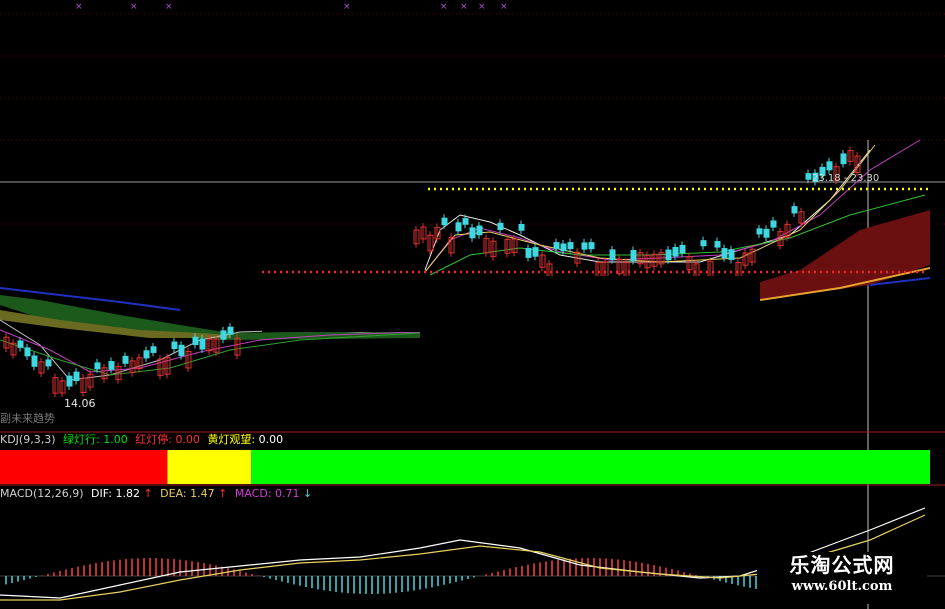 The height and width of the screenshot is (609, 945). I want to click on dif-arrow-icon: ↑, so click(148, 493).